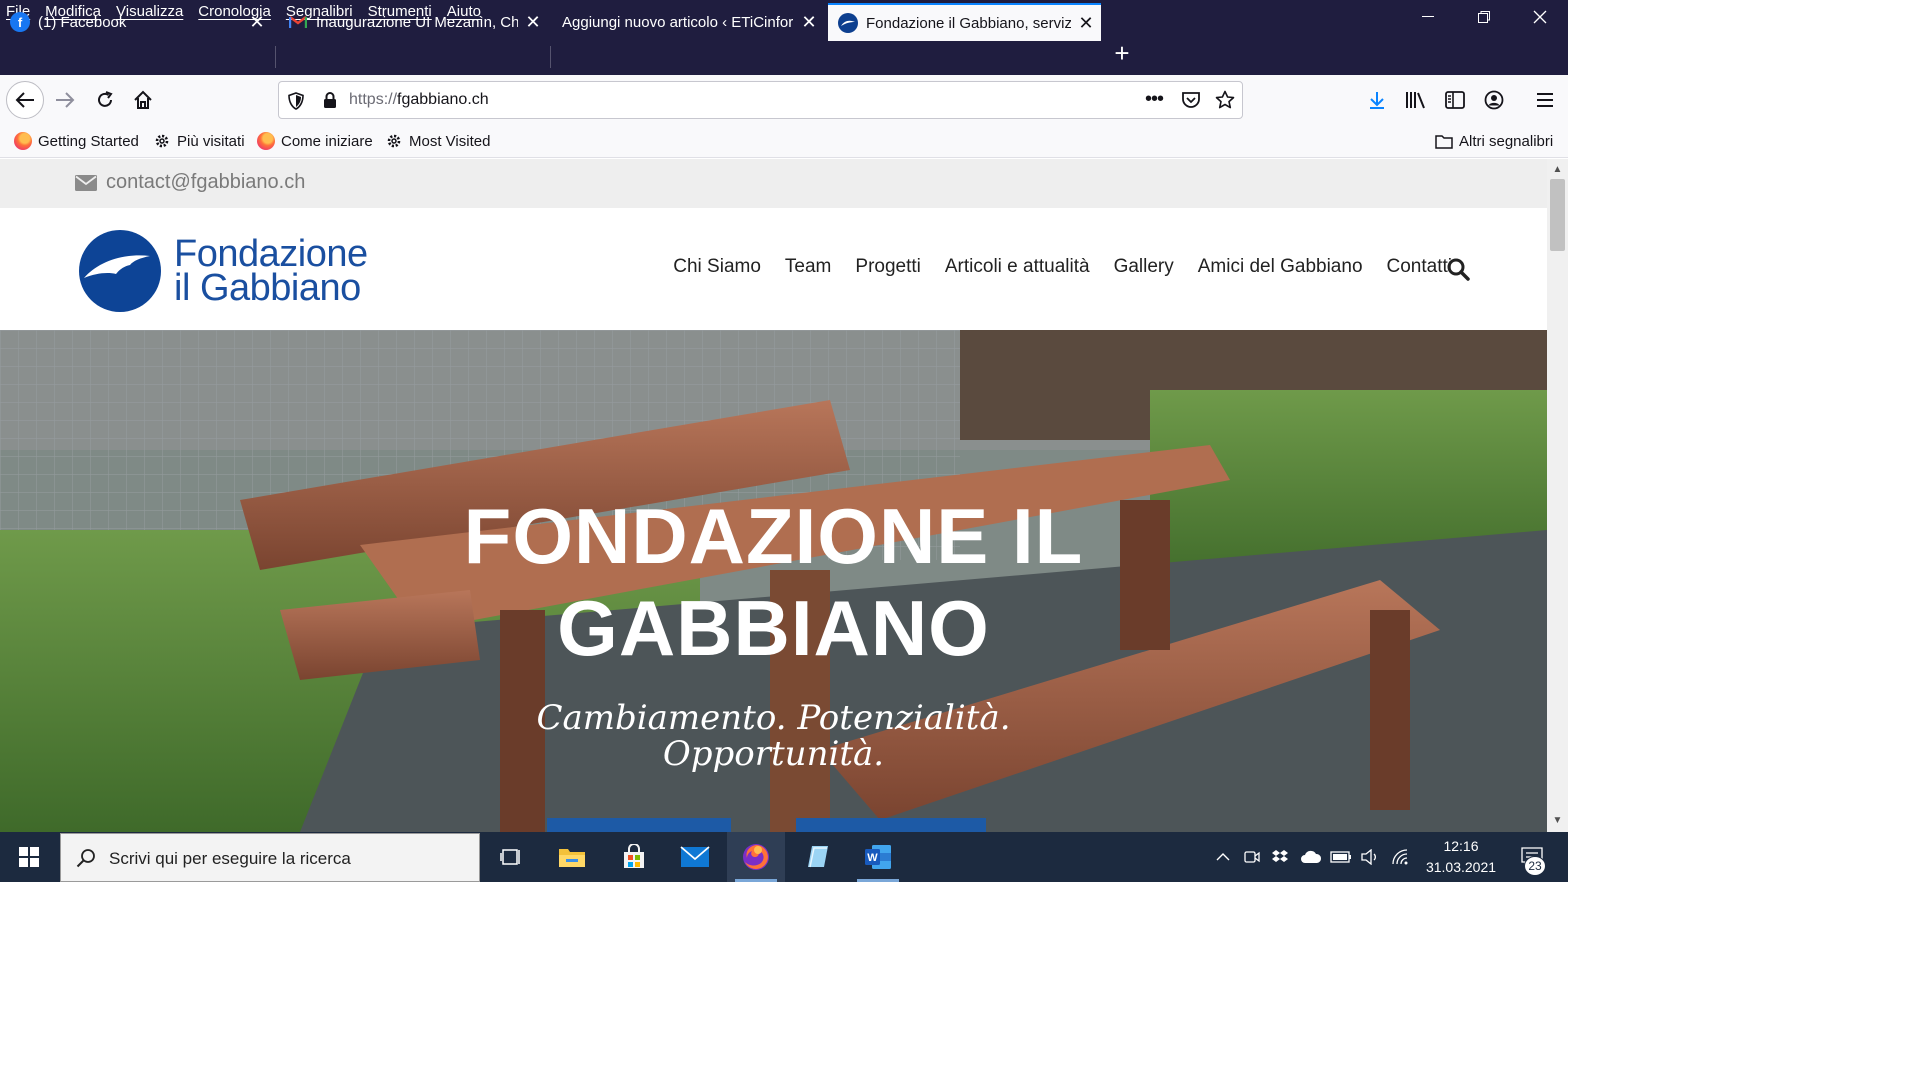 The width and height of the screenshot is (1920, 1080). What do you see at coordinates (1419, 267) in the screenshot?
I see `nav-contatti: Contatti` at bounding box center [1419, 267].